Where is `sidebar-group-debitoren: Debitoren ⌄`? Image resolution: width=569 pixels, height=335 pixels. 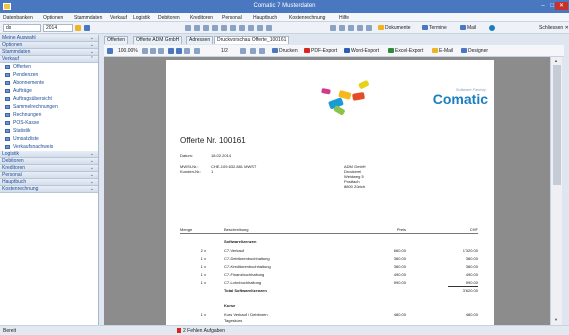
sidebar-group-debitoren: Debitoren ⌄ is located at coordinates (49, 161).